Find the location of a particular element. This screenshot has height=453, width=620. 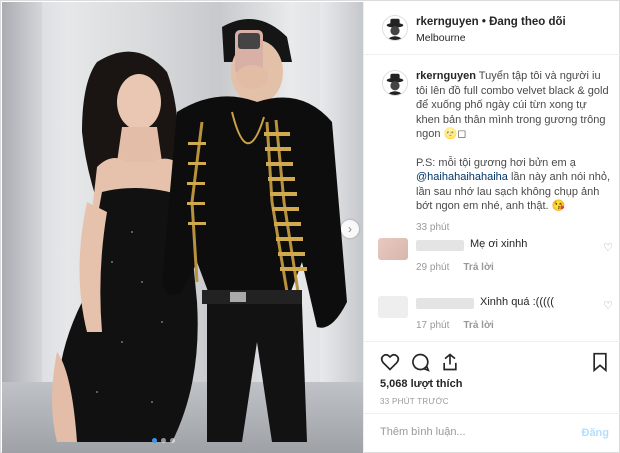

comment-item: Xinhh quá :((((( ♡ 17 phút Trả lời is located at coordinates (492, 313).